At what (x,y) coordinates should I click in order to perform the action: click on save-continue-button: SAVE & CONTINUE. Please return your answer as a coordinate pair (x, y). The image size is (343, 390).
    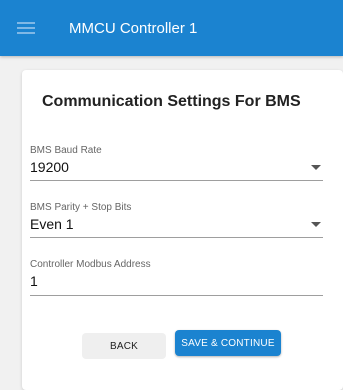
    Looking at the image, I should click on (228, 343).